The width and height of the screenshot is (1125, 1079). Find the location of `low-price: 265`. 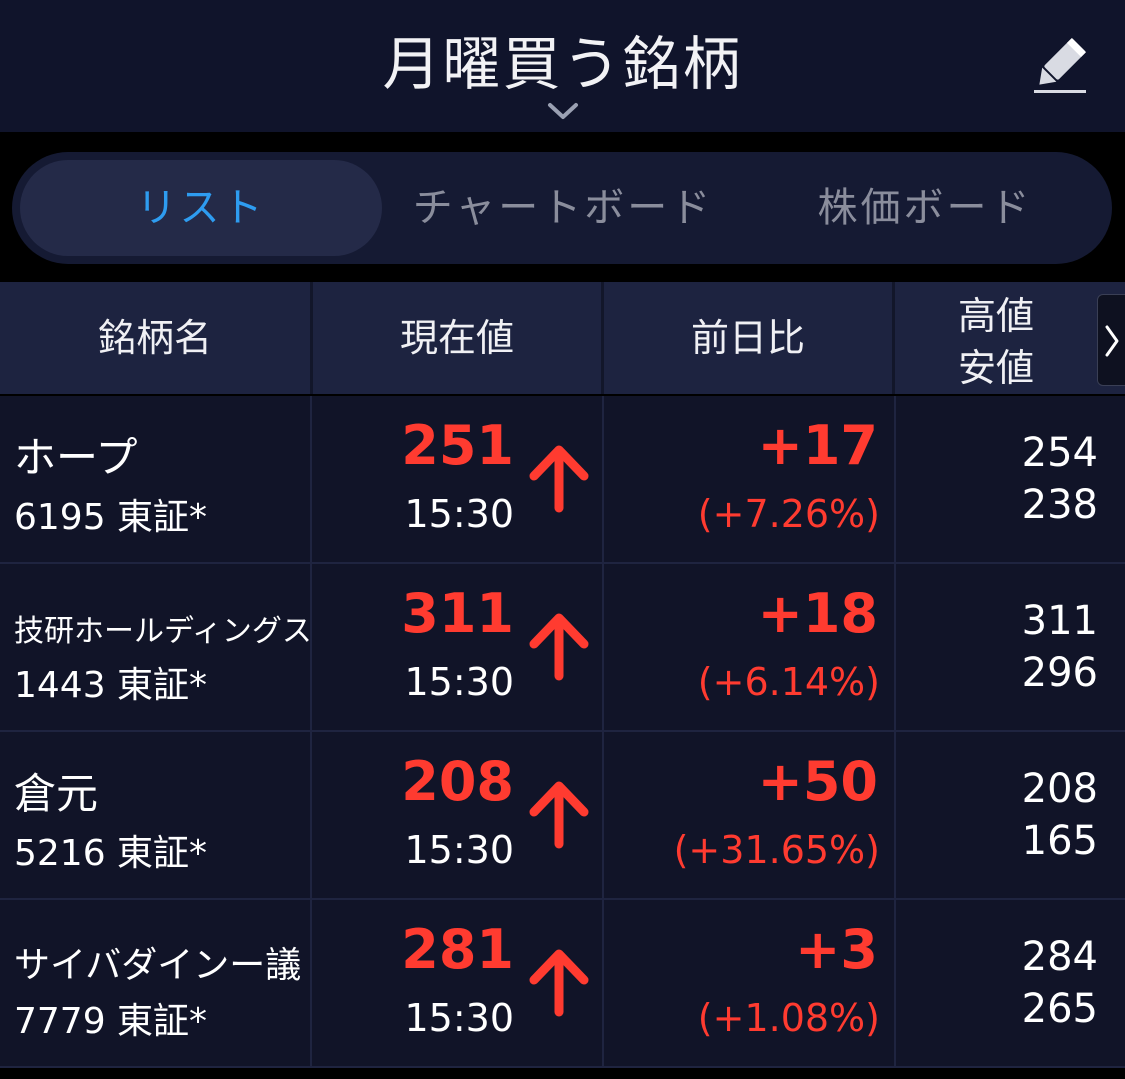

low-price: 265 is located at coordinates (1059, 1009).